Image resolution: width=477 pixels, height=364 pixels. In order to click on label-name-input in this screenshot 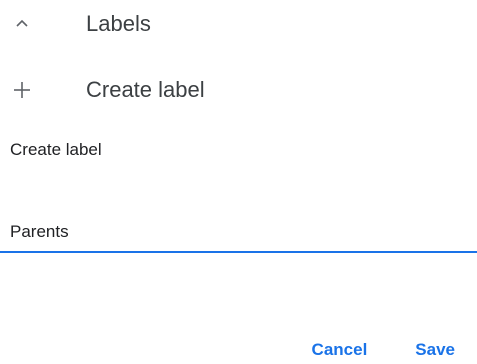, I will do `click(243, 232)`.